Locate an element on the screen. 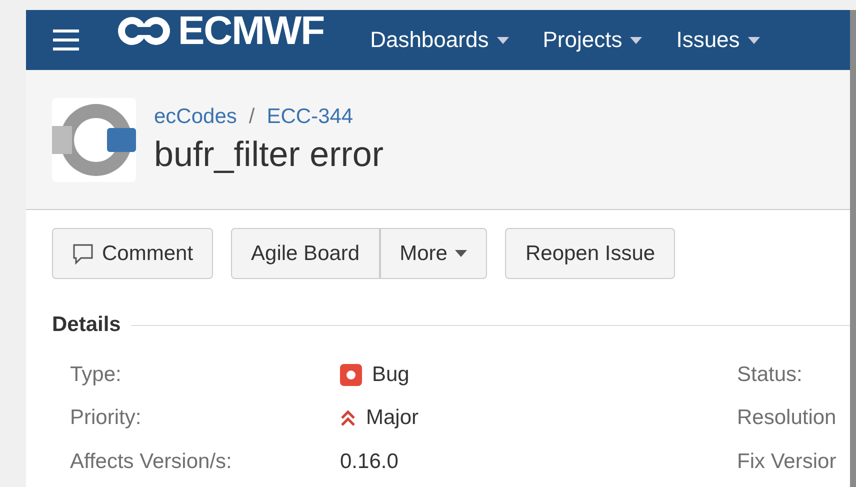 This screenshot has width=856, height=487. comment-button: Comment is located at coordinates (133, 253).